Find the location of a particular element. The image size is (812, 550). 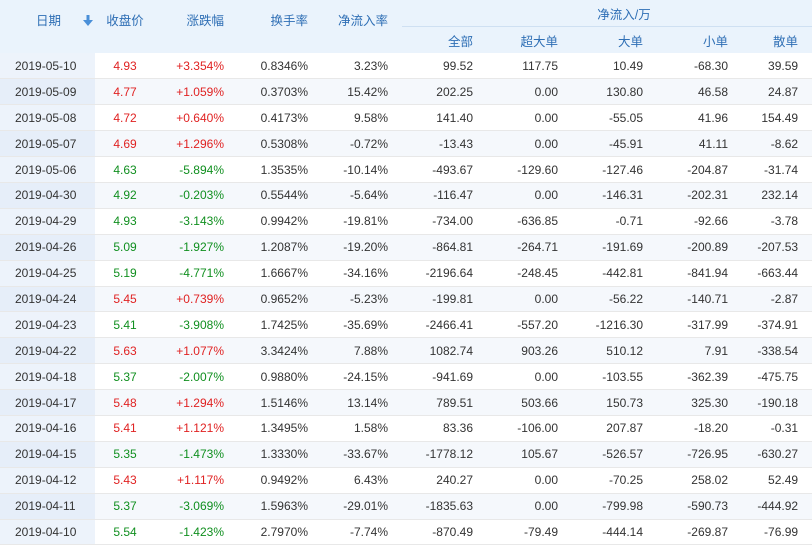

close-price-cell: 5.63 is located at coordinates (125, 351).